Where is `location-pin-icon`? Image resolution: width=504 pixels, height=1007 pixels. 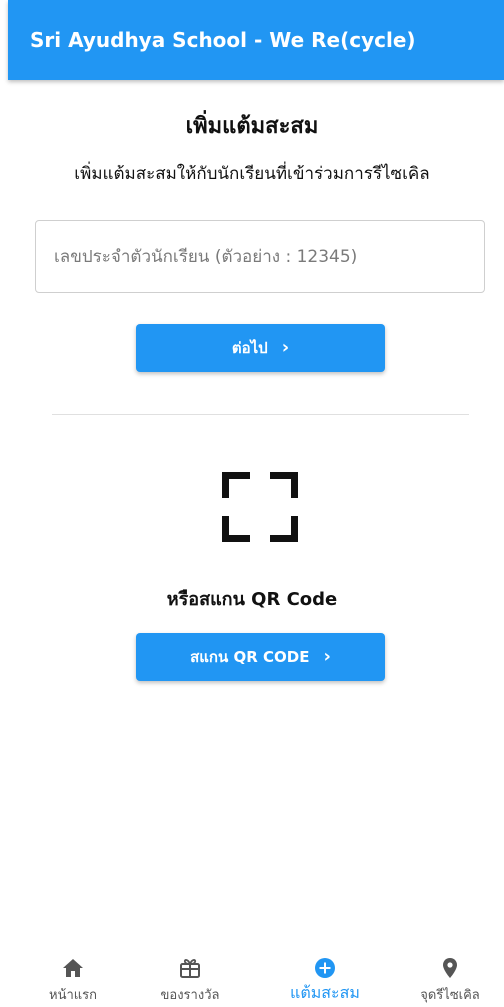
location-pin-icon is located at coordinates (450, 968).